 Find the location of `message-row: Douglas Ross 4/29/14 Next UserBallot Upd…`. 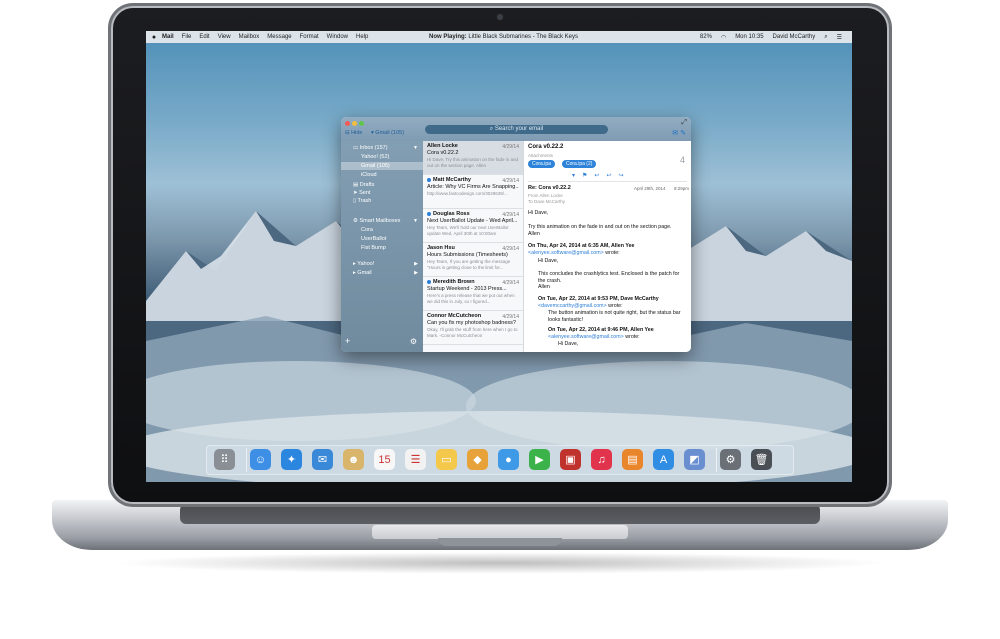

message-row: Douglas Ross 4/29/14 Next UserBallot Upd… is located at coordinates (473, 226).